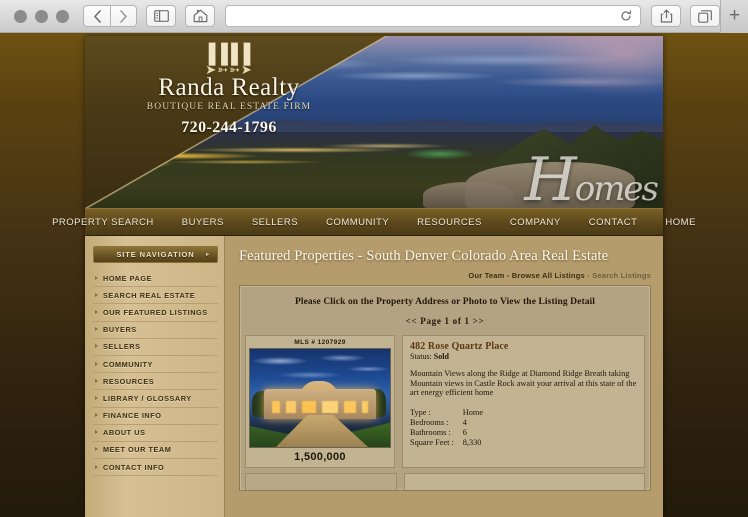  I want to click on tab-overview-button, so click(705, 16).